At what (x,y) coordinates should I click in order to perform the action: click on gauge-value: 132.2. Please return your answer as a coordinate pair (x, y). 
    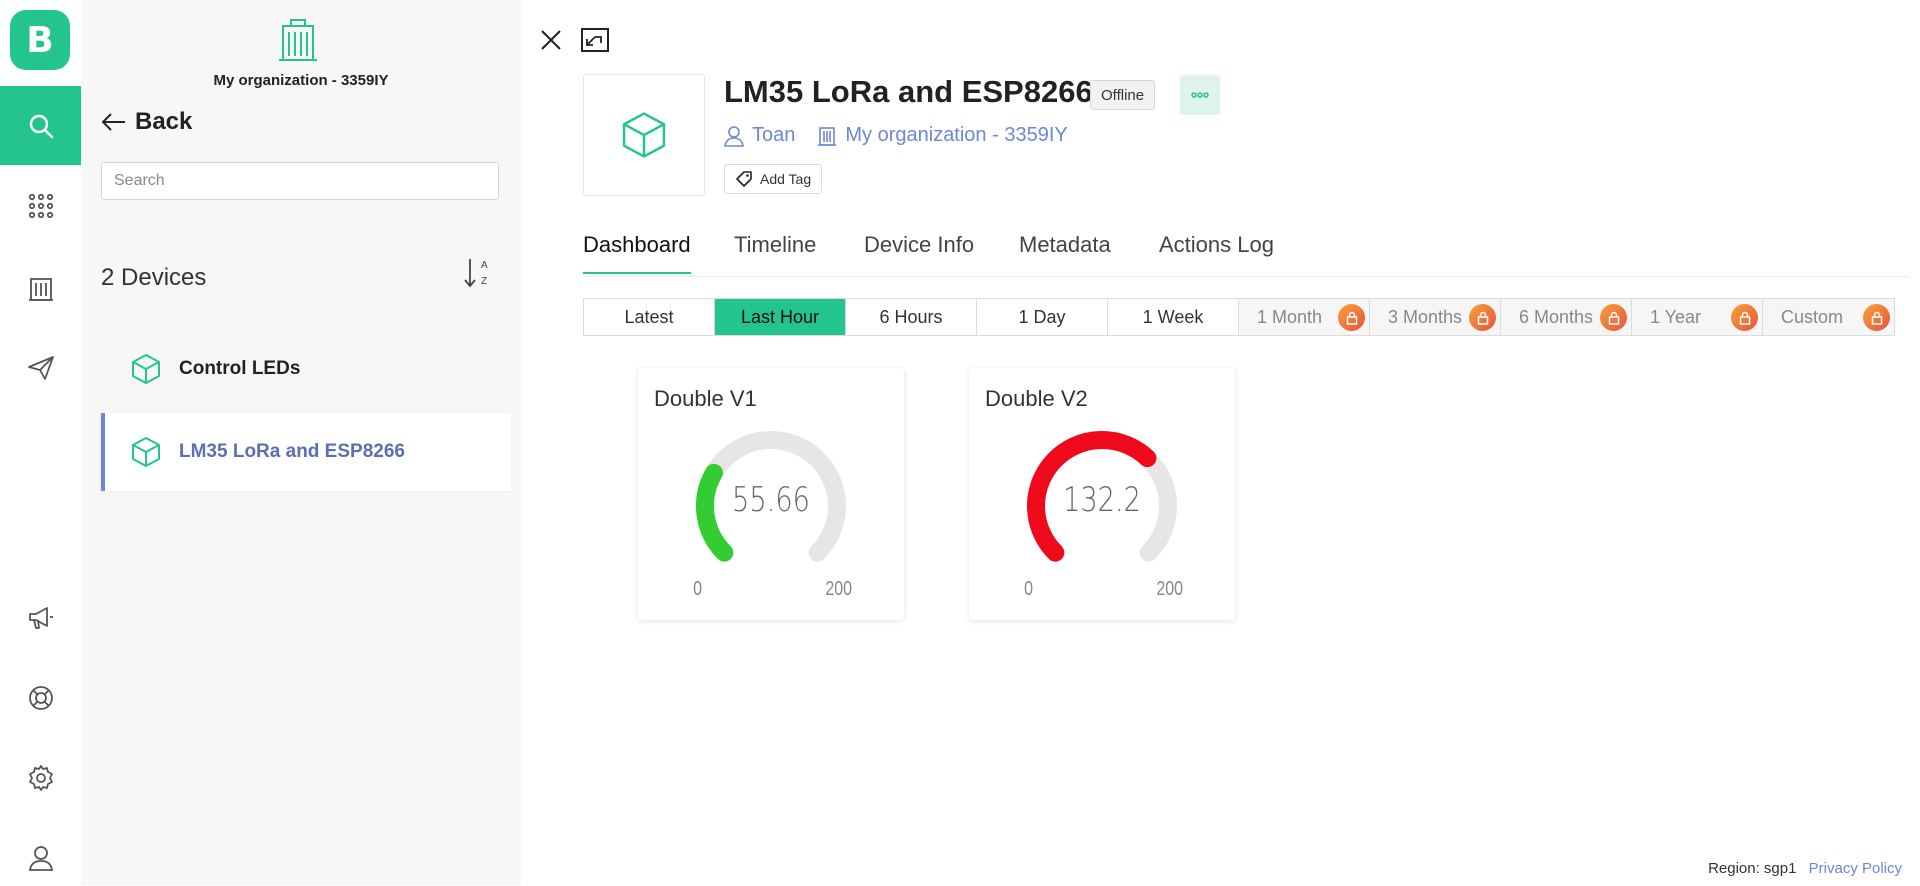
    Looking at the image, I should click on (1102, 500).